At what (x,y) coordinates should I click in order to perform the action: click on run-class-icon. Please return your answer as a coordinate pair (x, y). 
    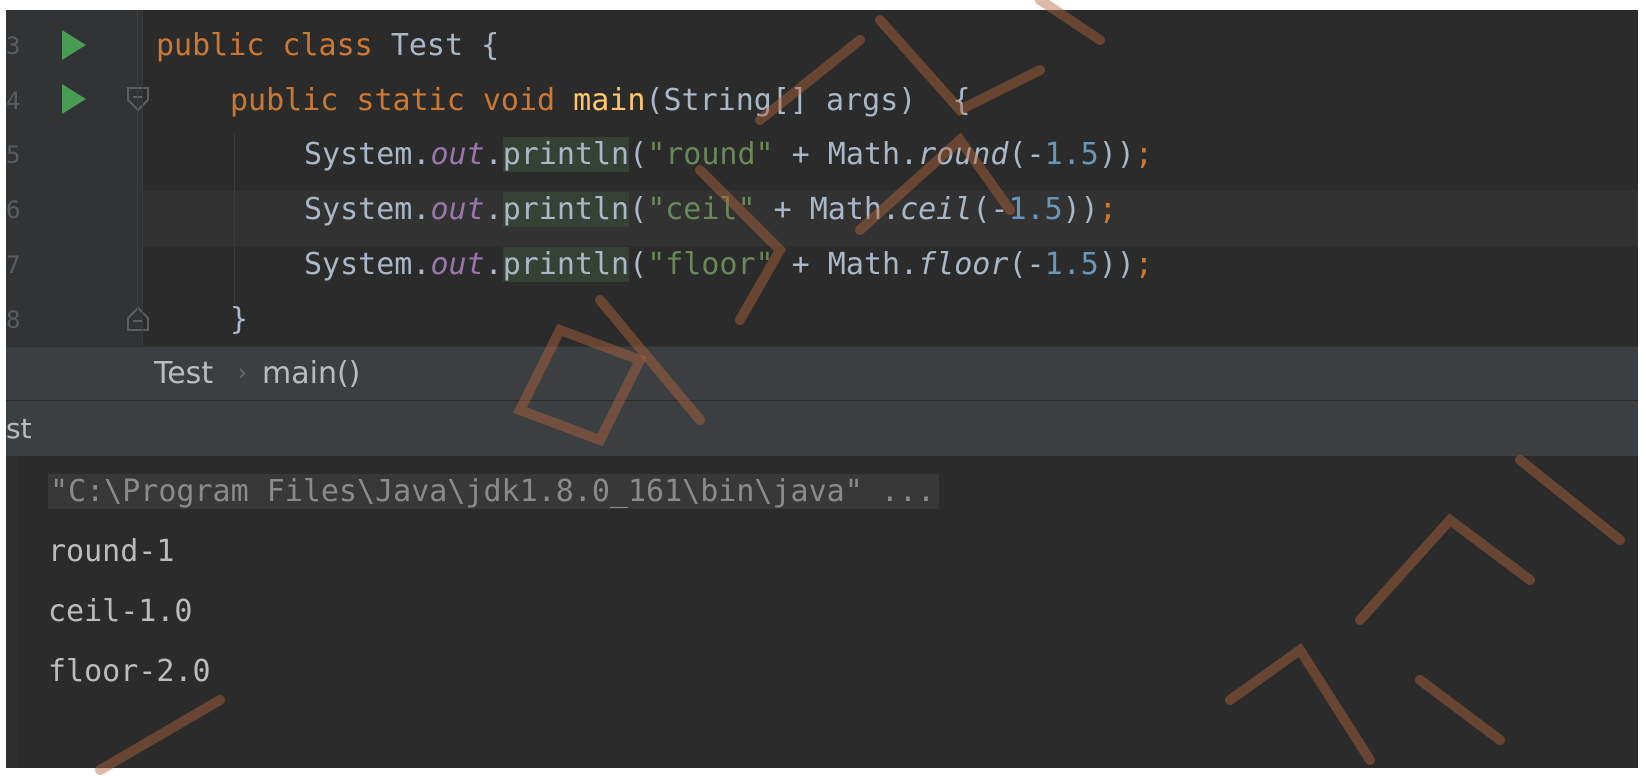
    Looking at the image, I should click on (74, 45).